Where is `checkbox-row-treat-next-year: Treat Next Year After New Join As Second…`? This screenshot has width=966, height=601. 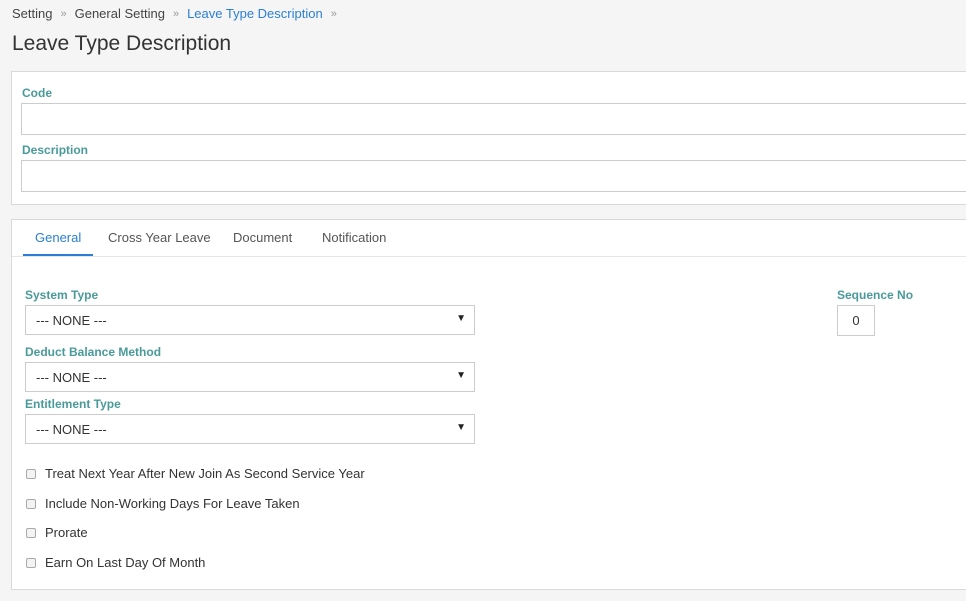 checkbox-row-treat-next-year: Treat Next Year After New Join As Second… is located at coordinates (195, 473).